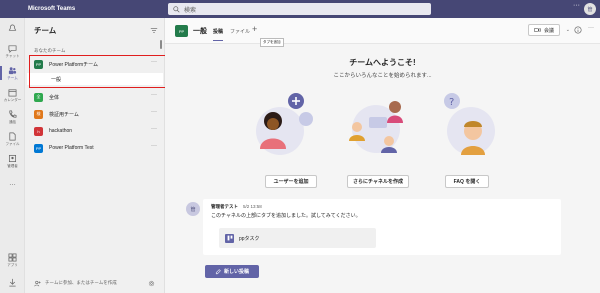  Describe the element at coordinates (291, 181) in the screenshot. I see `add-user-button: ユーザーを追加` at that location.